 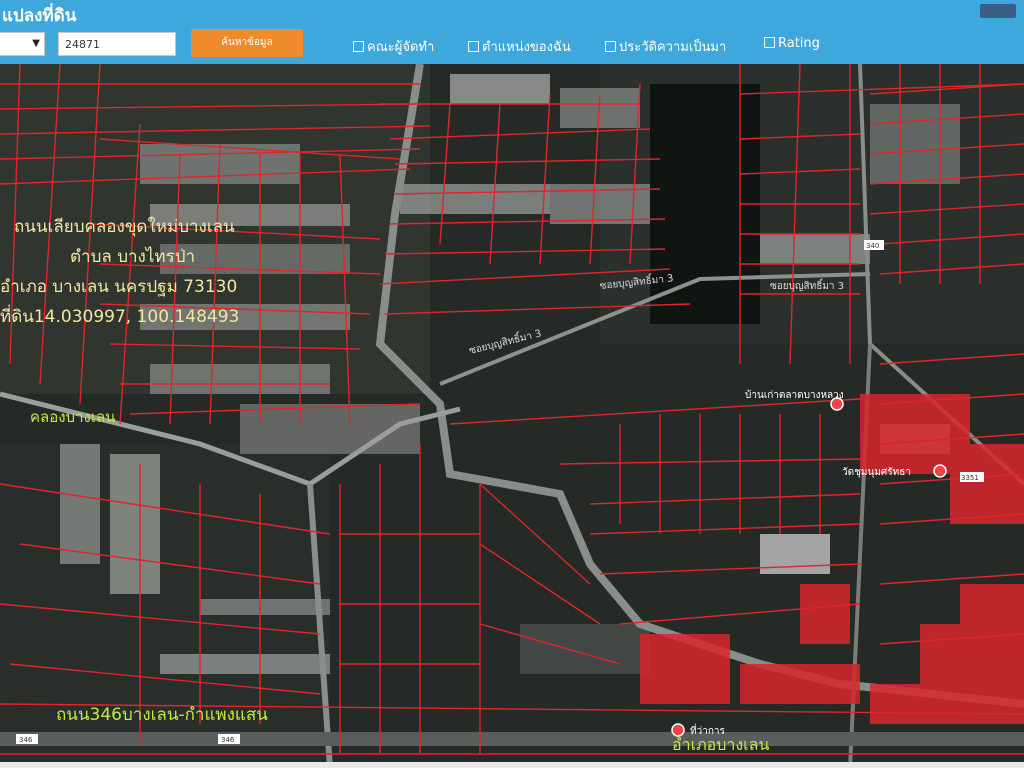 I want to click on info-line-3: อำเภอ บางเลน นครปฐม 73130, so click(x=118, y=287).